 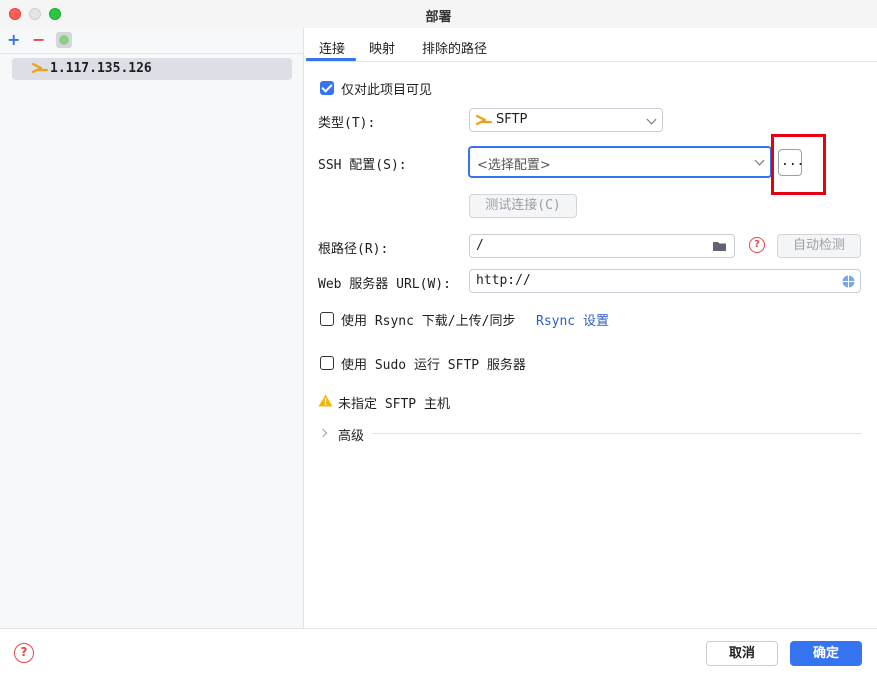 What do you see at coordinates (602, 246) in the screenshot?
I see `root-path-field: /` at bounding box center [602, 246].